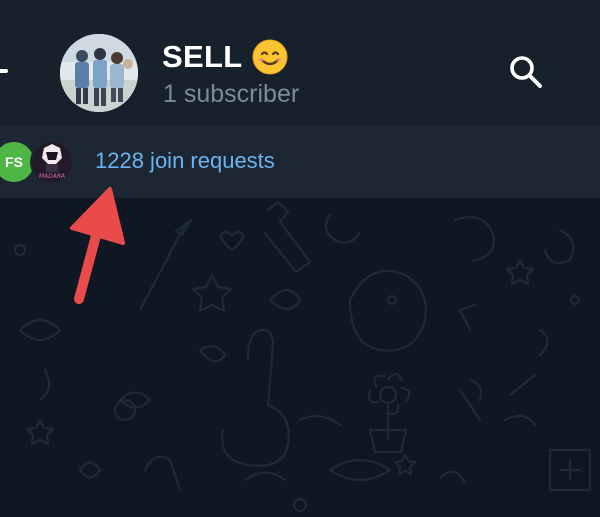 This screenshot has width=600, height=517. I want to click on requester-avatar-photo: MADARA, so click(52, 162).